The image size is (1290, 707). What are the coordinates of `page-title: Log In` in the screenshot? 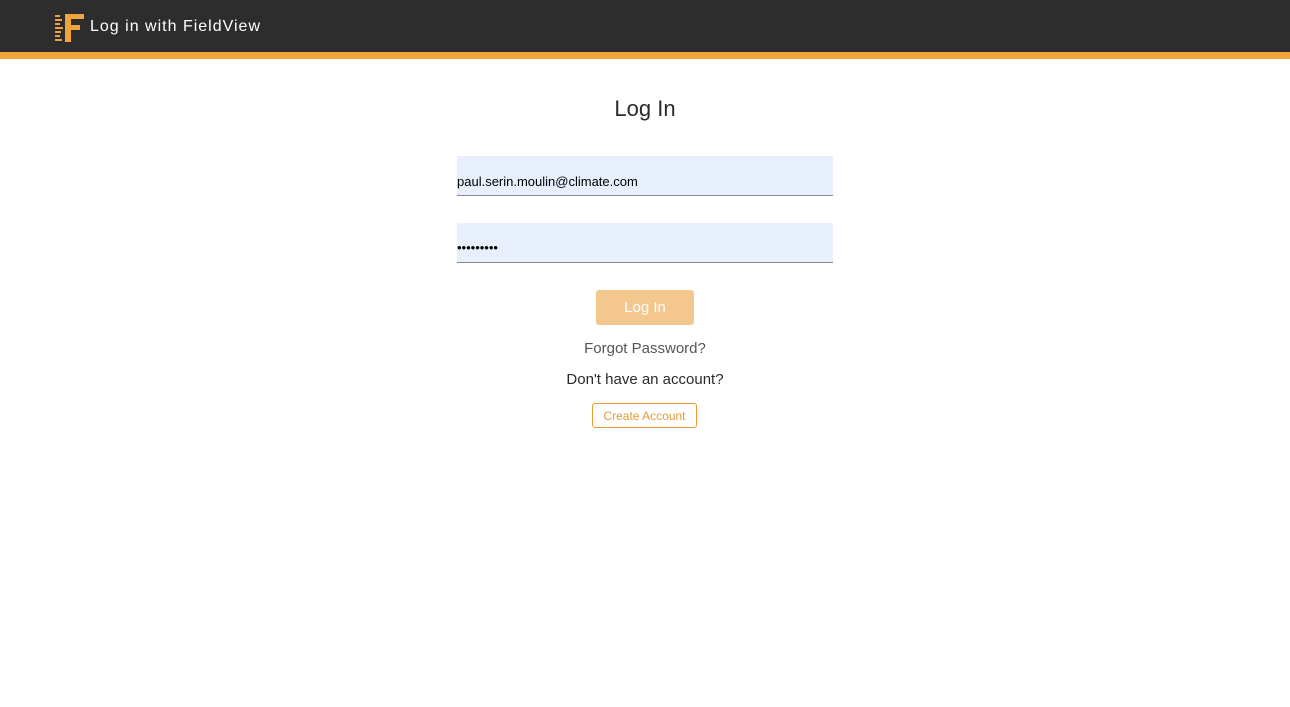 It's located at (645, 108).